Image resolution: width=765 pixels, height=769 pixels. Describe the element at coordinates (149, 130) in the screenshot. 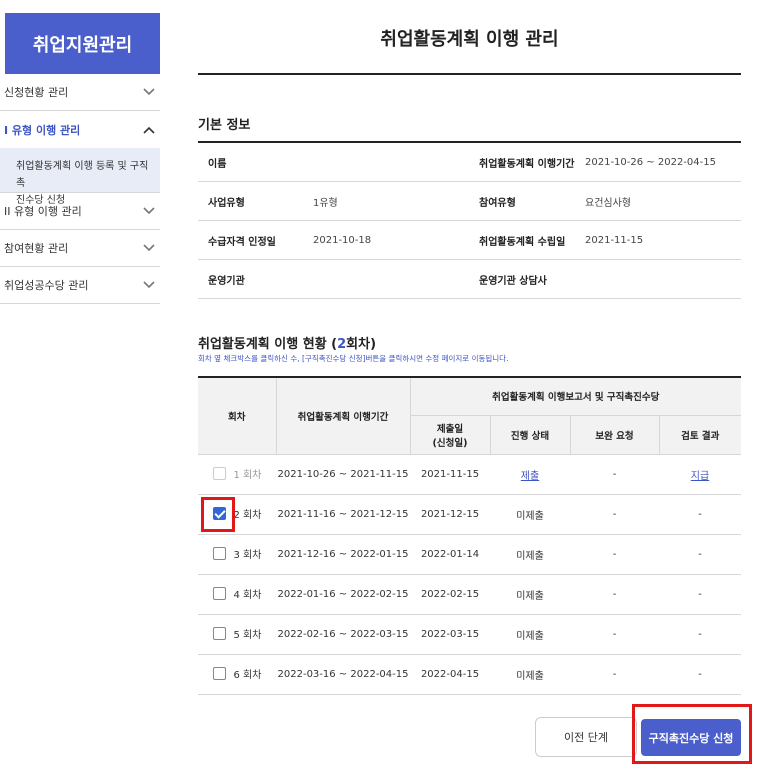

I see `chevron-up-icon` at that location.